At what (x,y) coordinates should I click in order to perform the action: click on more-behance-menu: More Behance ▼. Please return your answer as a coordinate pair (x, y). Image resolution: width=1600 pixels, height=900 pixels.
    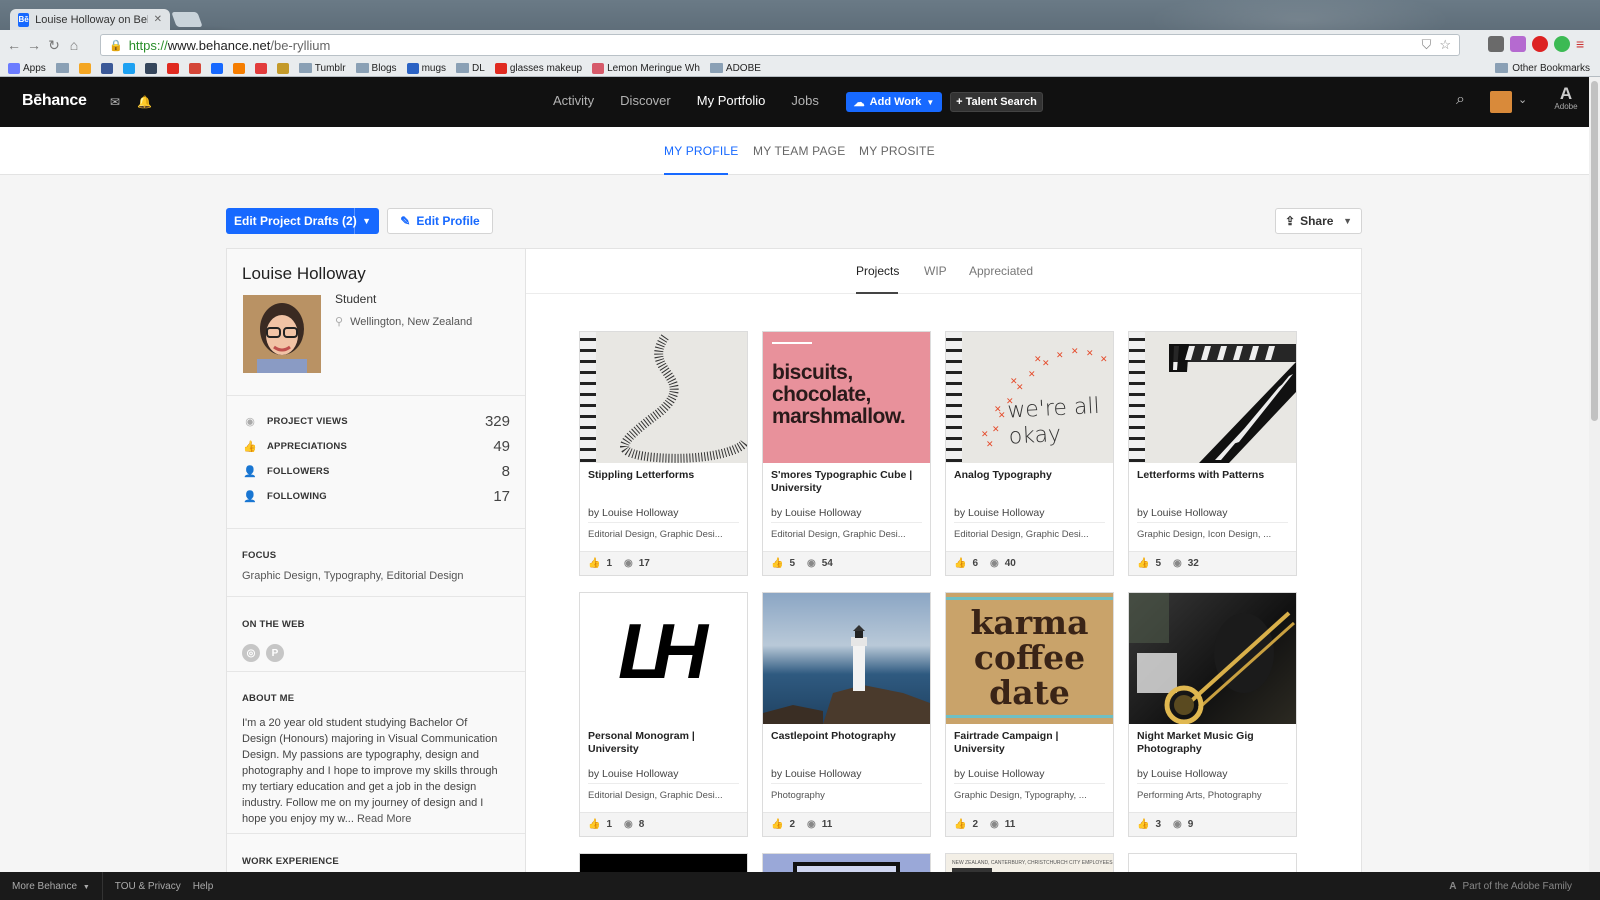
    Looking at the image, I should click on (51, 886).